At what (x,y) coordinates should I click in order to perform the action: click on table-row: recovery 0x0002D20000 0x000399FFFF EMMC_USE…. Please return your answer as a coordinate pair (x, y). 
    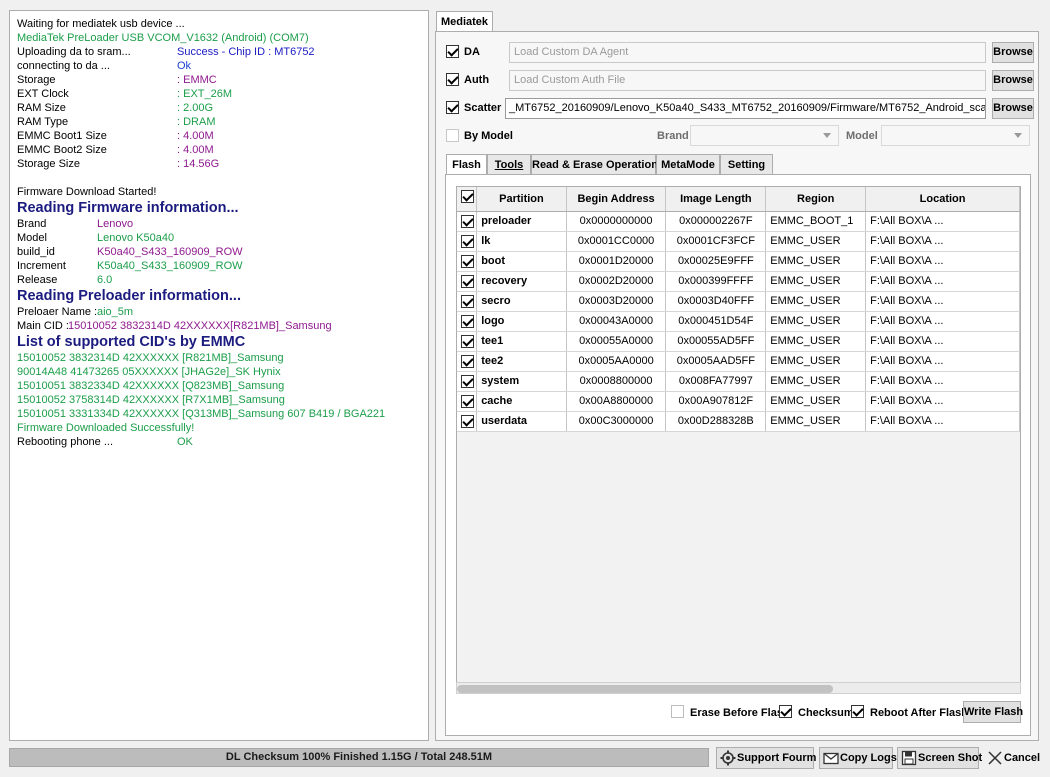
    Looking at the image, I should click on (738, 281).